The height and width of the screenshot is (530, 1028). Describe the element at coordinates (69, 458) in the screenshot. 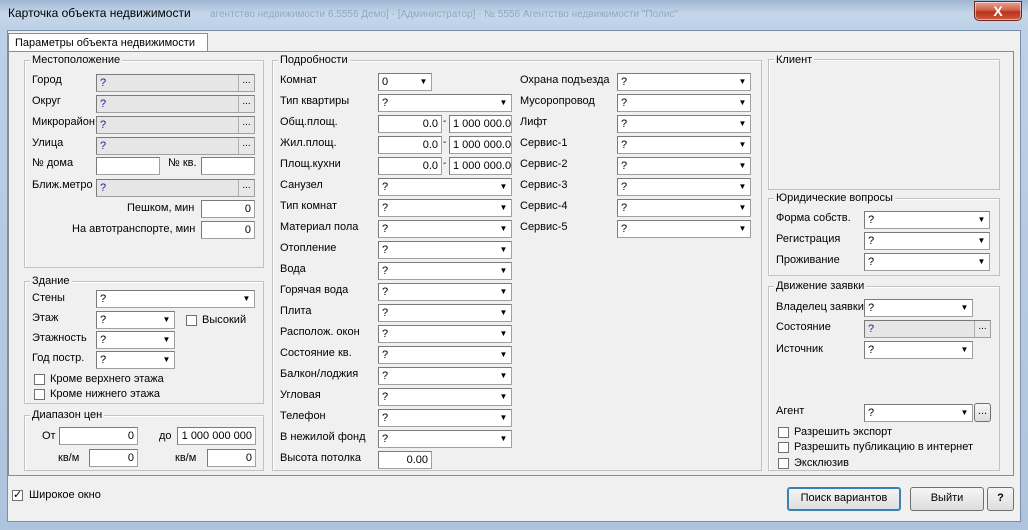

I see `price-sqm-from-label: кв/м` at that location.